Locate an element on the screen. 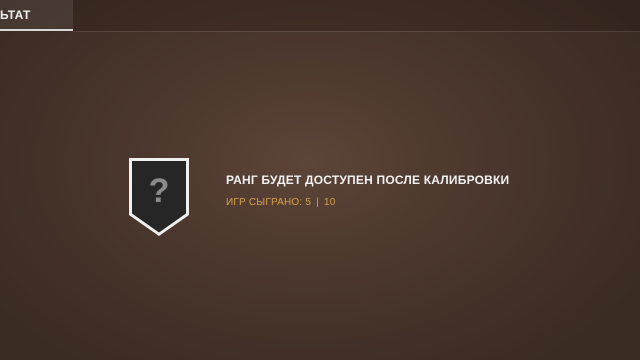  top-bar-divider is located at coordinates (357, 31).